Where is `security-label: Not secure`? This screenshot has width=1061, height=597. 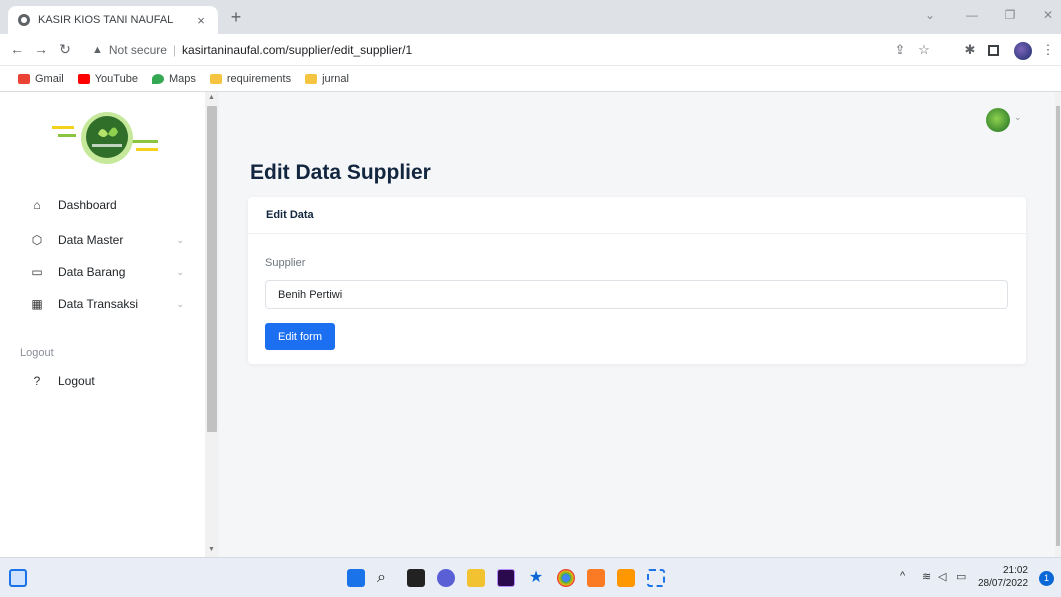 security-label: Not secure is located at coordinates (137, 50).